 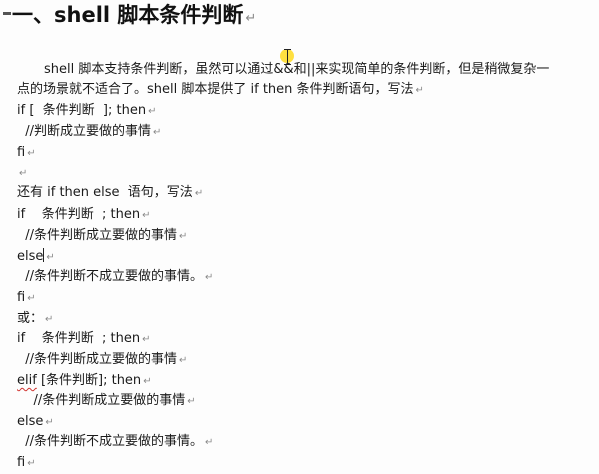 I want to click on heading-marker, so click(x=7, y=13).